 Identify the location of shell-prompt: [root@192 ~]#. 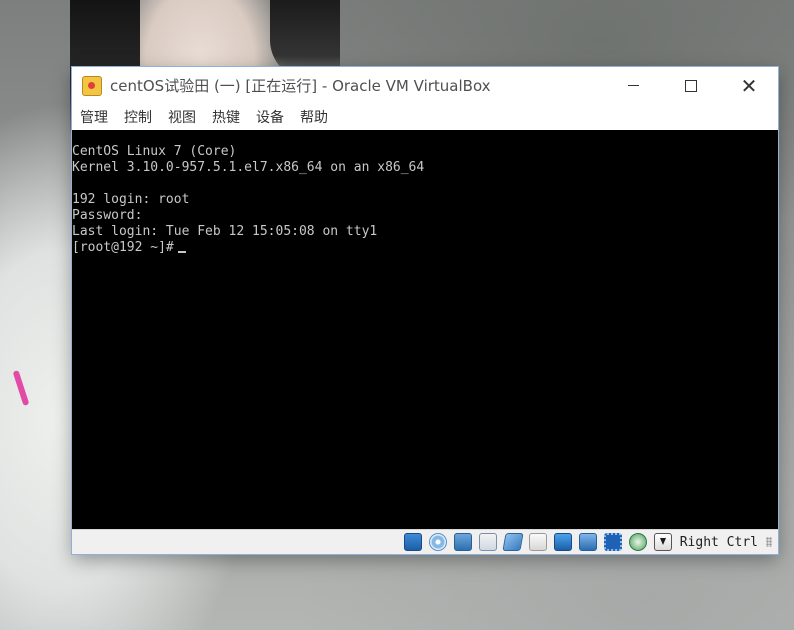
(123, 247).